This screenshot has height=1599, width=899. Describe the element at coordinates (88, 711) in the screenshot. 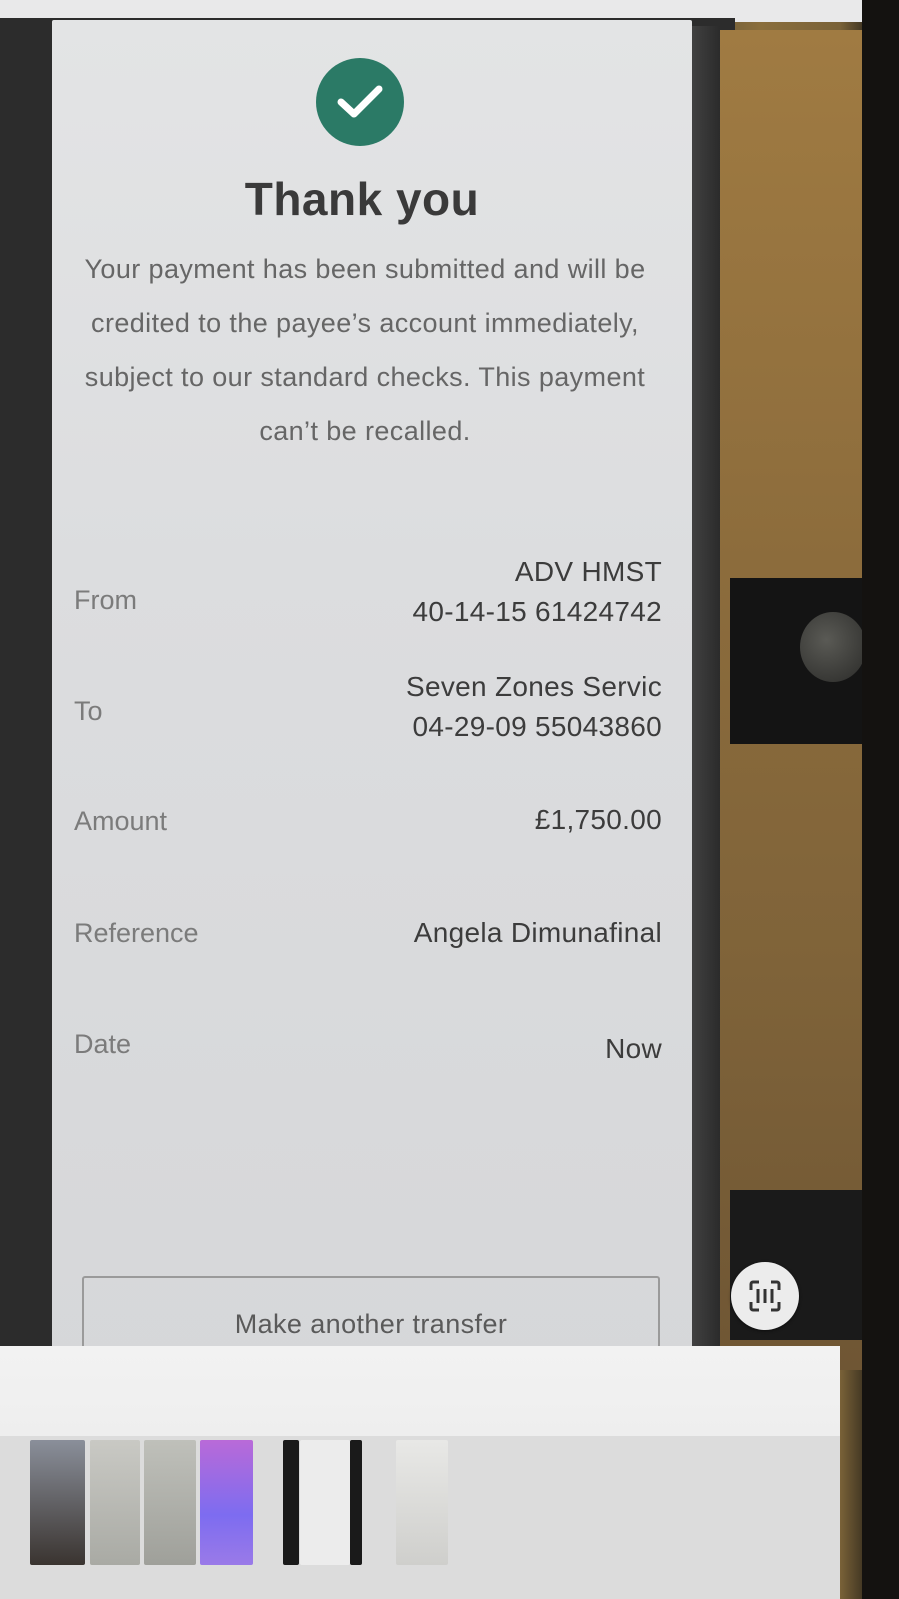

I see `to-label: To` at that location.